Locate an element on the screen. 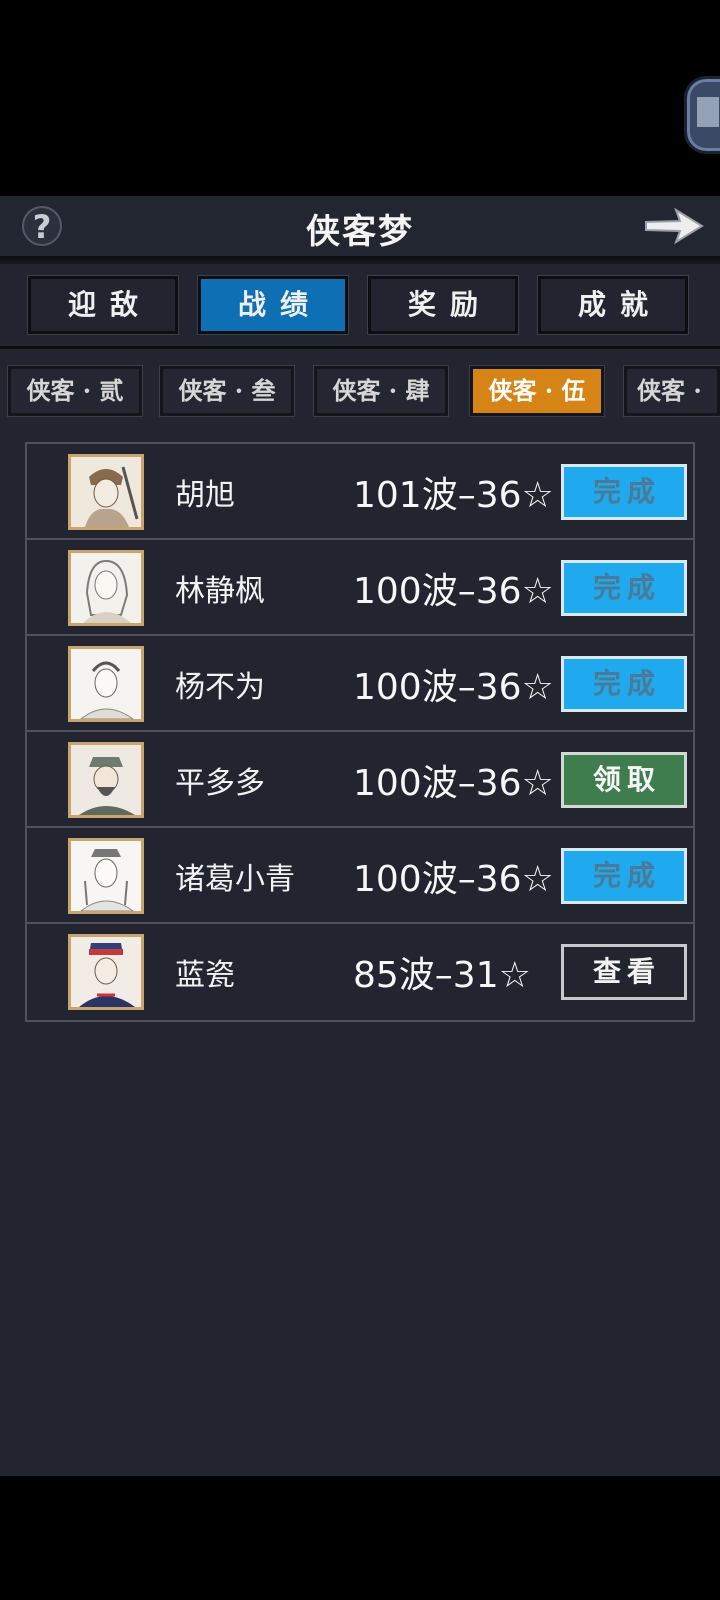 This screenshot has width=720, height=1600. arrow-right-icon is located at coordinates (674, 226).